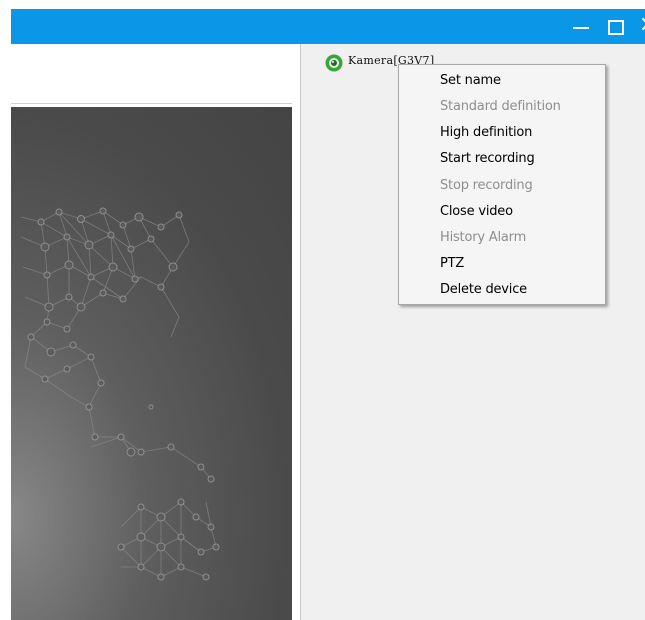 Image resolution: width=645 pixels, height=620 pixels. I want to click on menu-item-ptz: PTZ, so click(452, 264).